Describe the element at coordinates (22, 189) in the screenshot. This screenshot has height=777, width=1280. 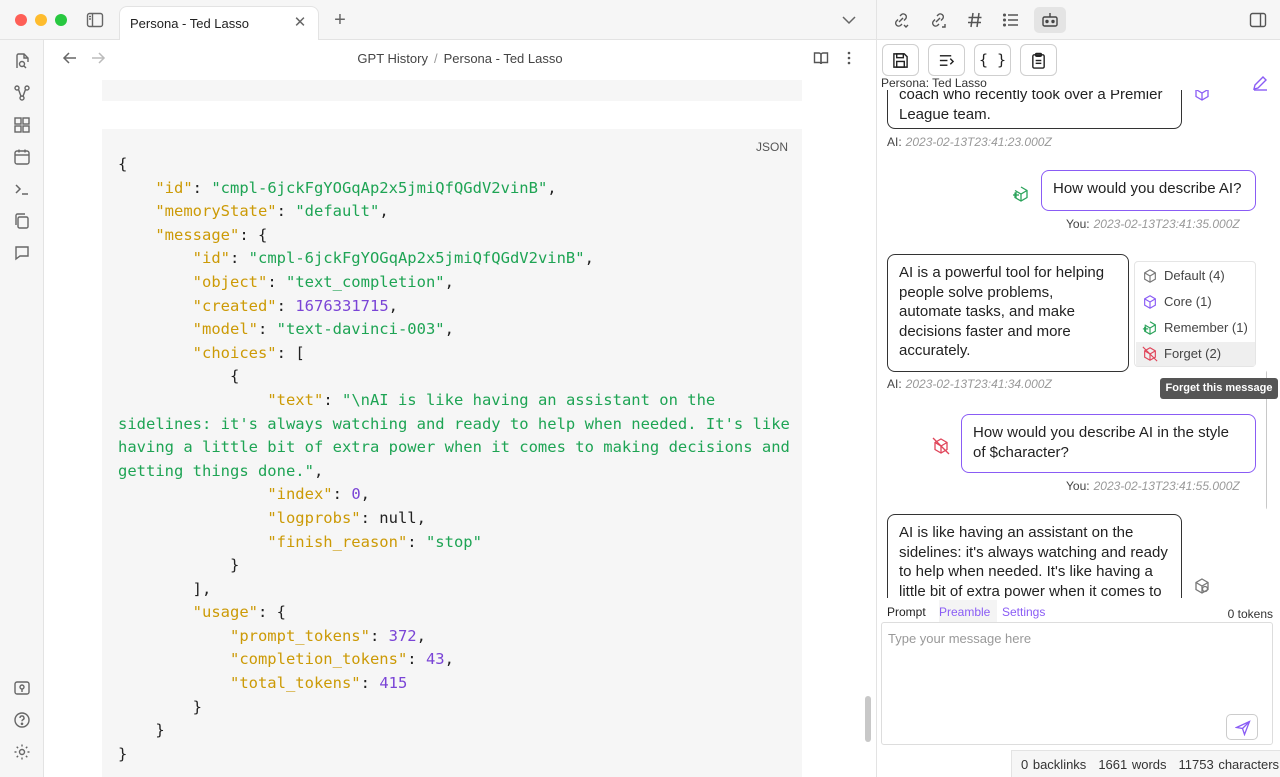
I see `terminal-icon` at that location.